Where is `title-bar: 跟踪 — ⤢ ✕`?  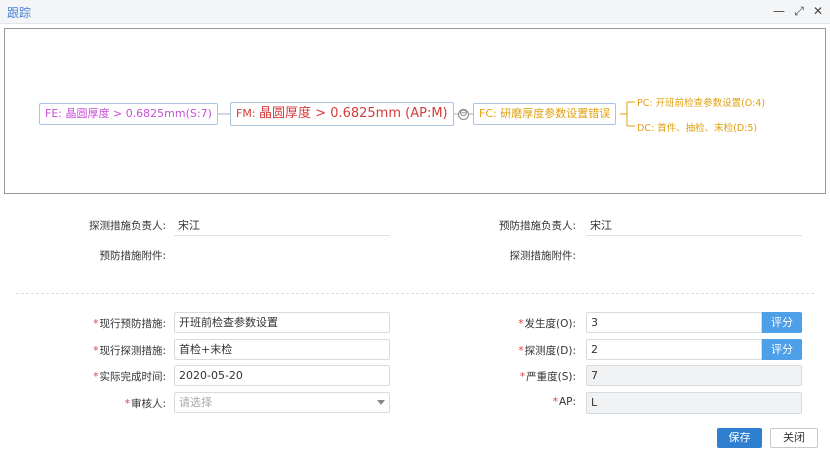 title-bar: 跟踪 — ⤢ ✕ is located at coordinates (415, 12).